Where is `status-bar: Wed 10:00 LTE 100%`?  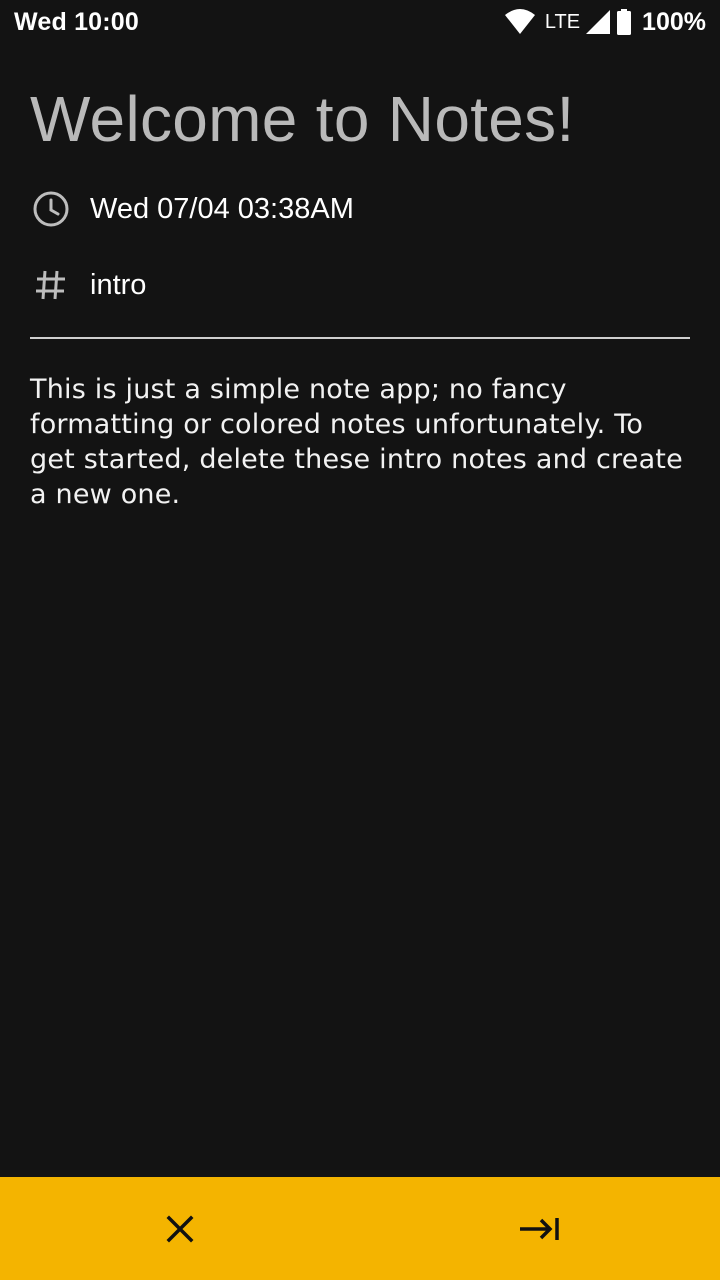
status-bar: Wed 10:00 LTE 100% is located at coordinates (360, 22).